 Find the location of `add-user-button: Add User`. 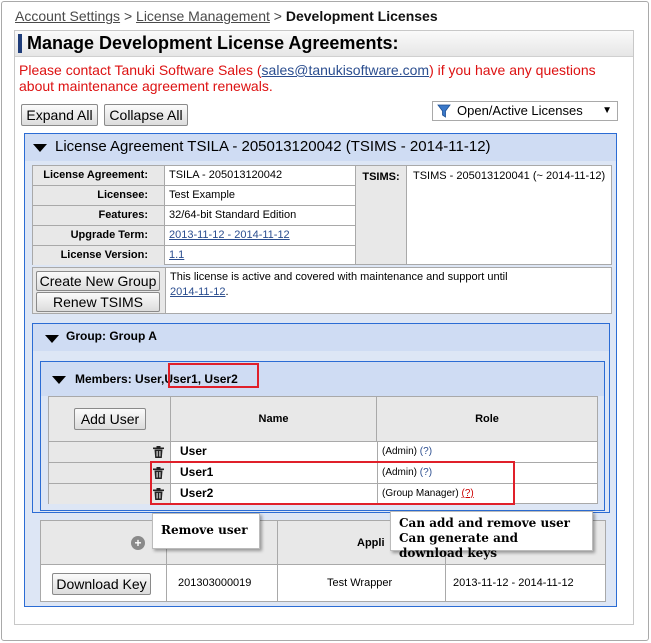

add-user-button: Add User is located at coordinates (110, 419).